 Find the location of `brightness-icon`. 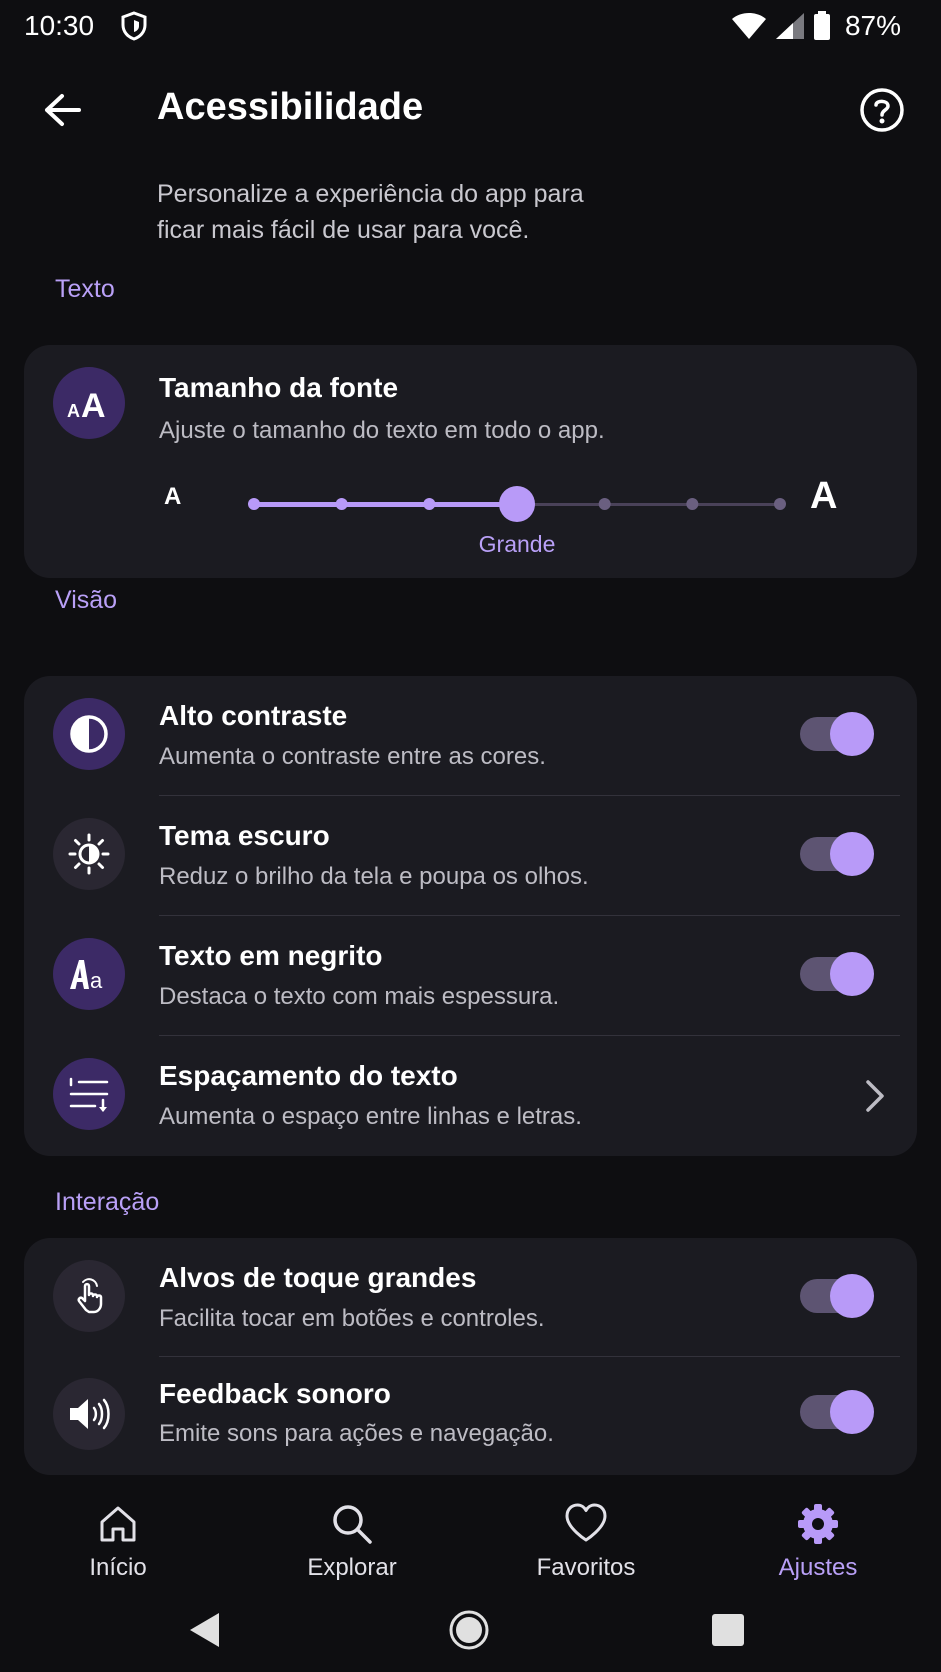

brightness-icon is located at coordinates (89, 854).